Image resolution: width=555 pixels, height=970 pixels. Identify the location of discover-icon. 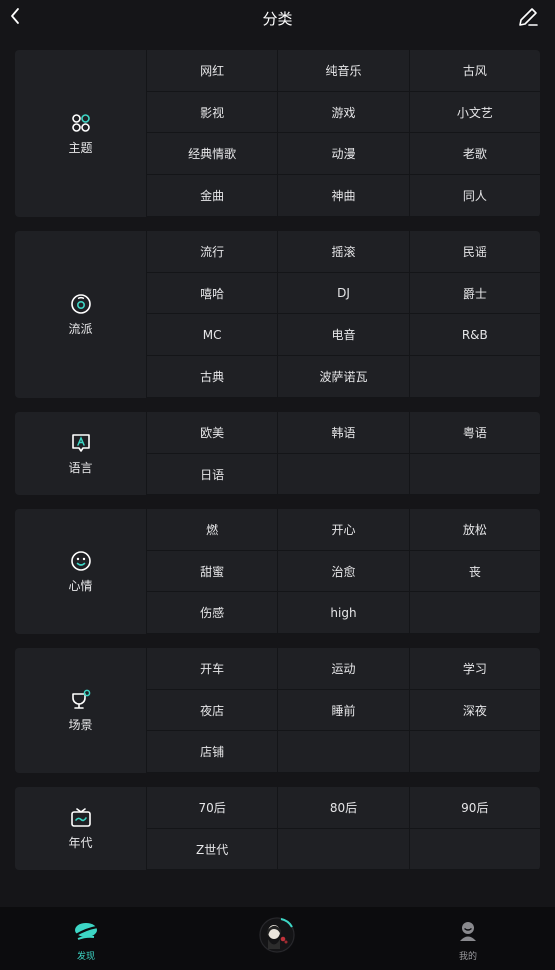
(86, 933).